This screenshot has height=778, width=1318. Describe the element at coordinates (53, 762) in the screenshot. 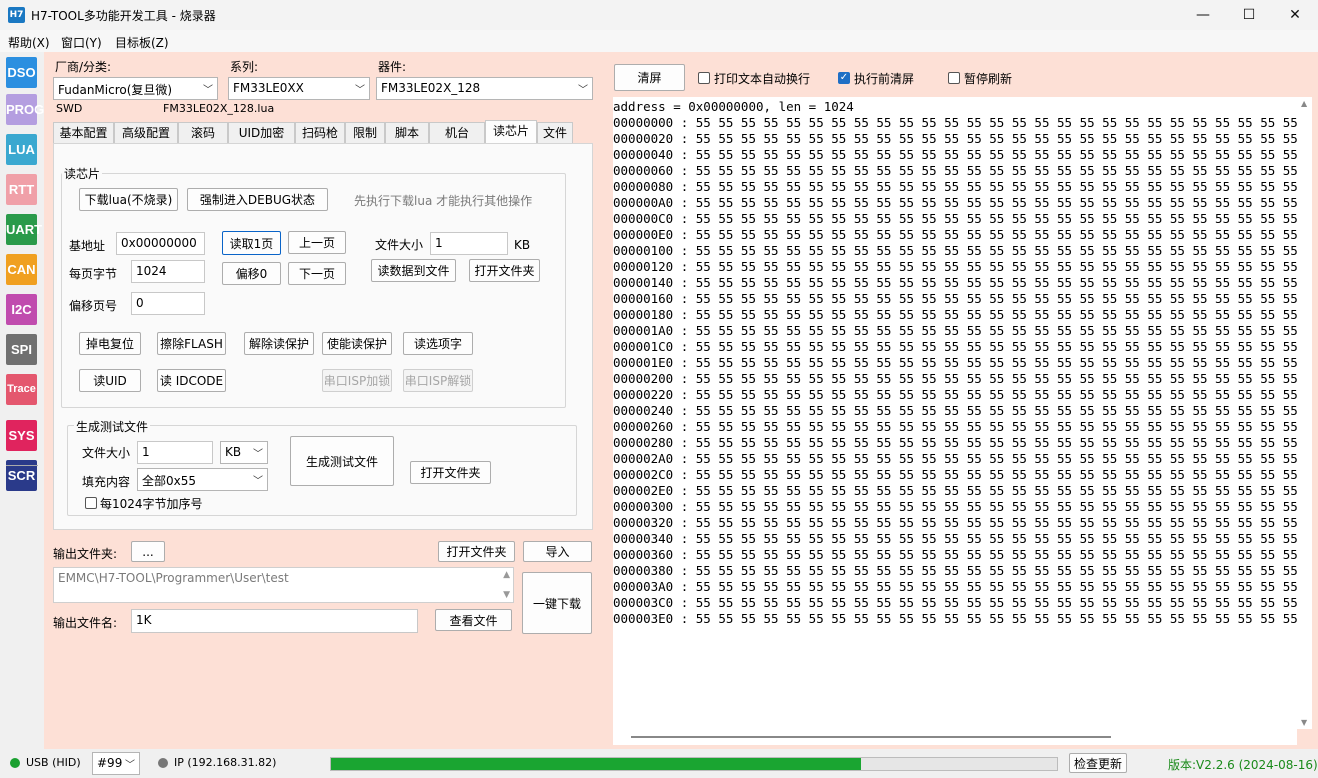

I see `usb-status-label: USB (HID)` at that location.